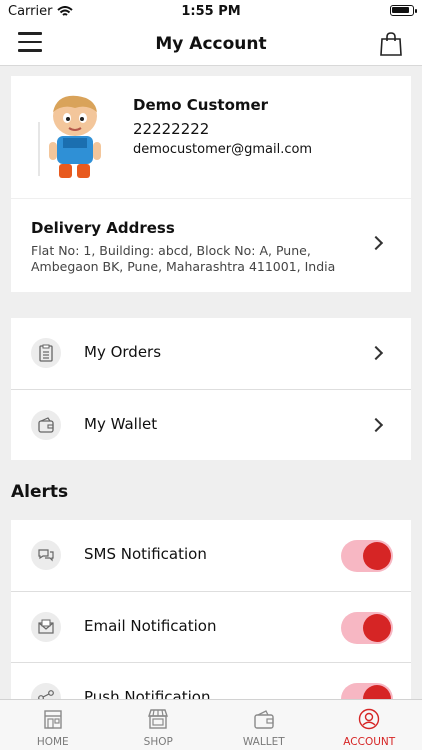 Image resolution: width=422 pixels, height=750 pixels. I want to click on battery-icon, so click(403, 10).